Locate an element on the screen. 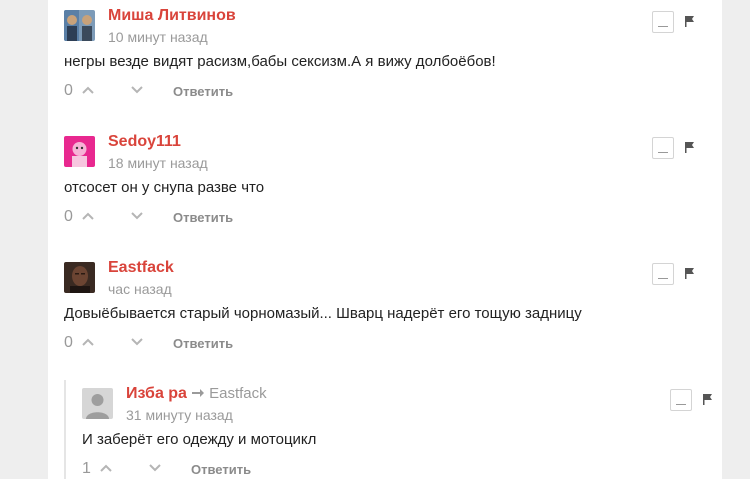  comment-author: Eastfack is located at coordinates (141, 268).